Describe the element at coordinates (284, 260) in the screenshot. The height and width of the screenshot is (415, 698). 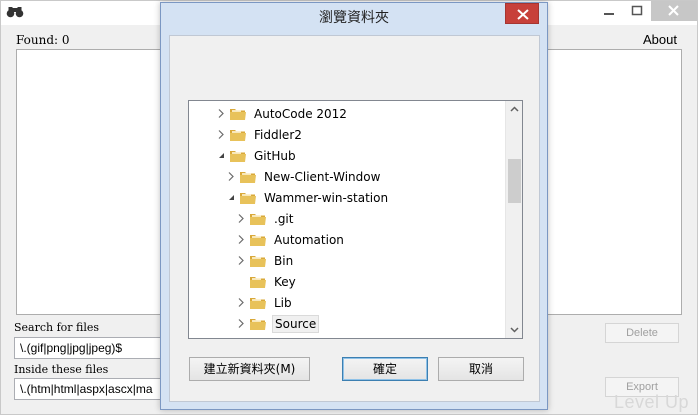
I see `tree-item-label: Bin` at that location.